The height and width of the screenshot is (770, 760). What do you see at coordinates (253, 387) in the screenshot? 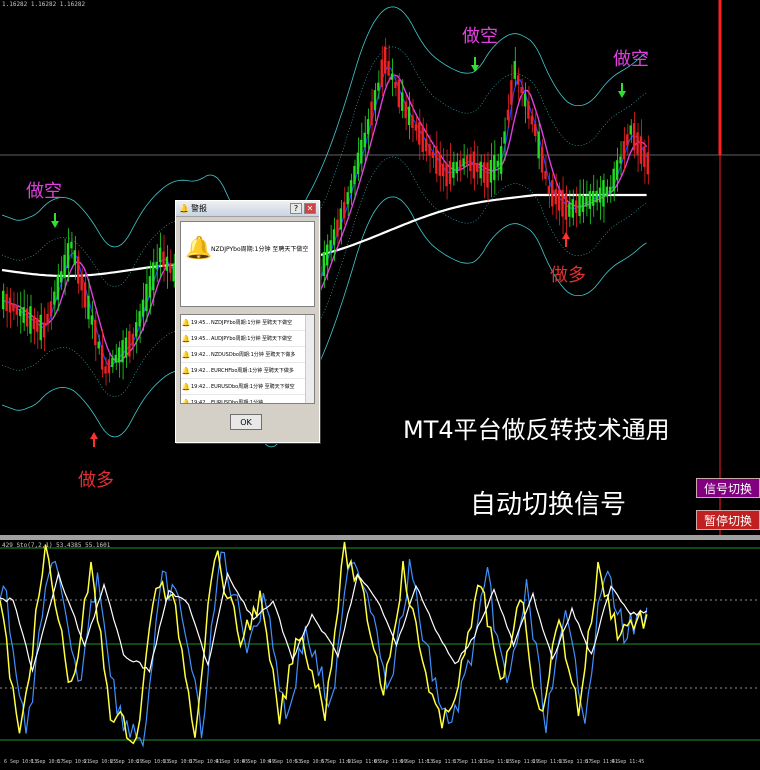
I see `alert-text: EURUSDbo周期:1分钟 至聘天下做空` at bounding box center [253, 387].